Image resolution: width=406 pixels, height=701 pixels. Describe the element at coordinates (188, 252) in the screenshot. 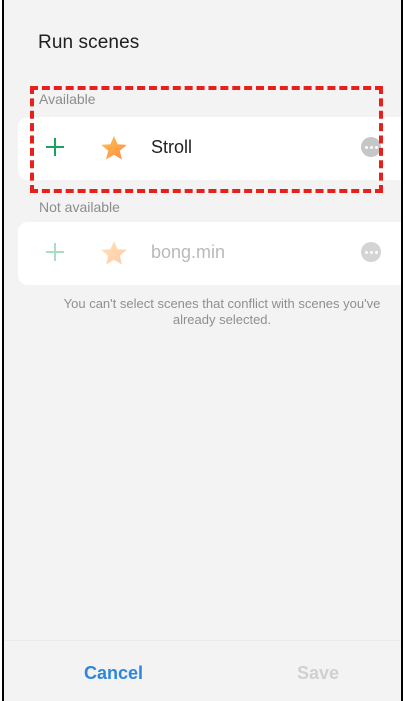

I see `scene-name: bong.min` at that location.